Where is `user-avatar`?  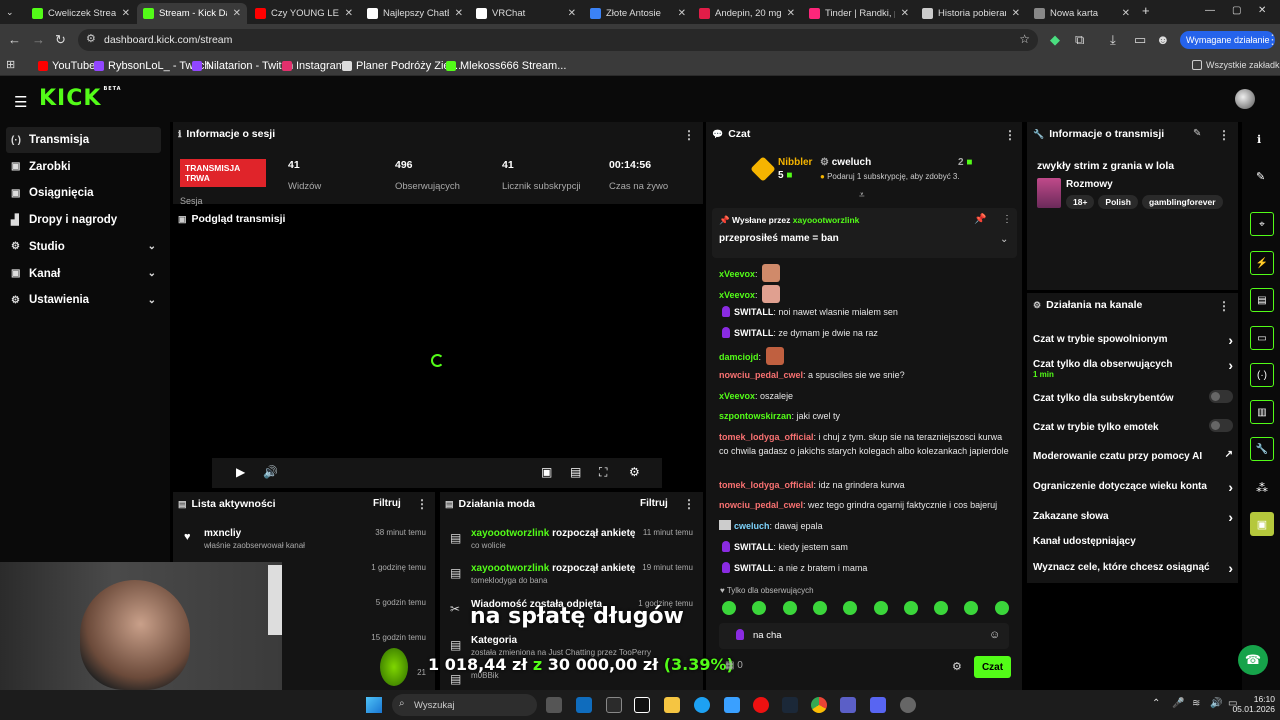 user-avatar is located at coordinates (1245, 99).